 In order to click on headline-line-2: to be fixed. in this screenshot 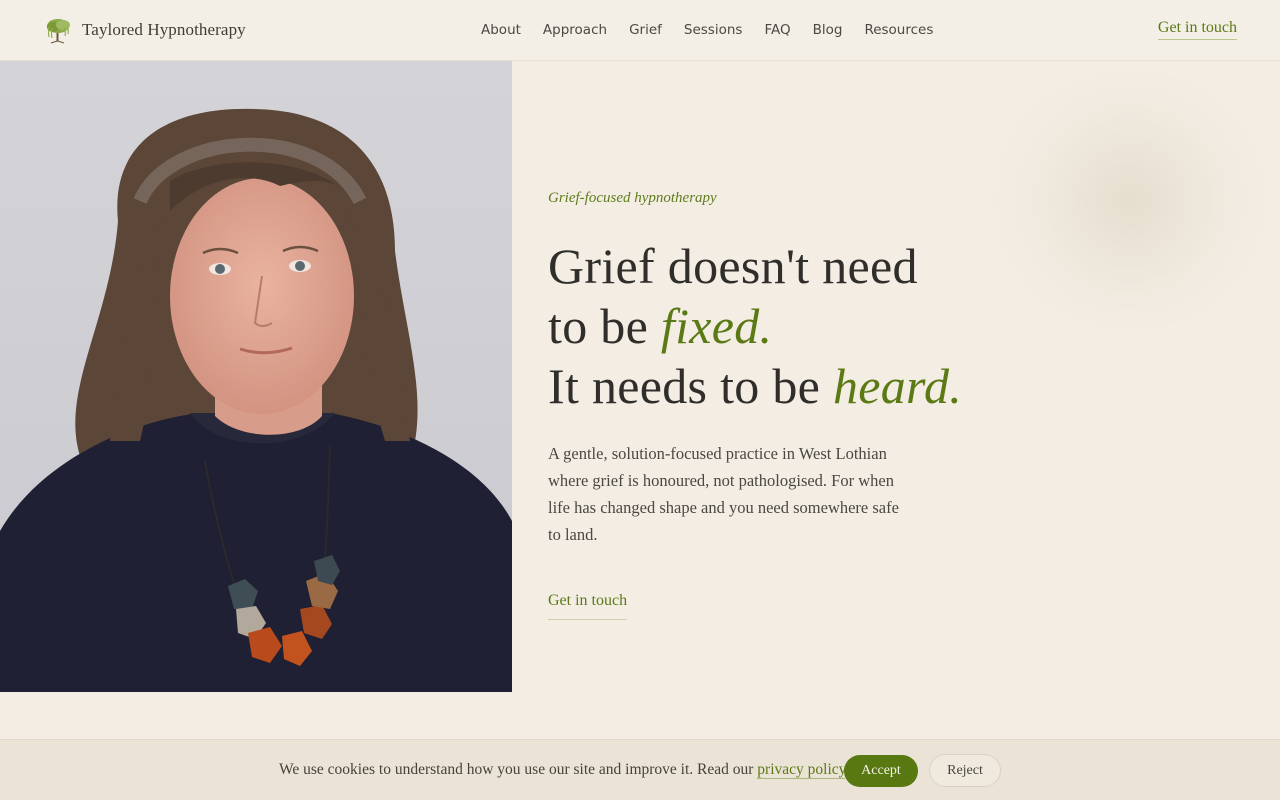, I will do `click(768, 326)`.